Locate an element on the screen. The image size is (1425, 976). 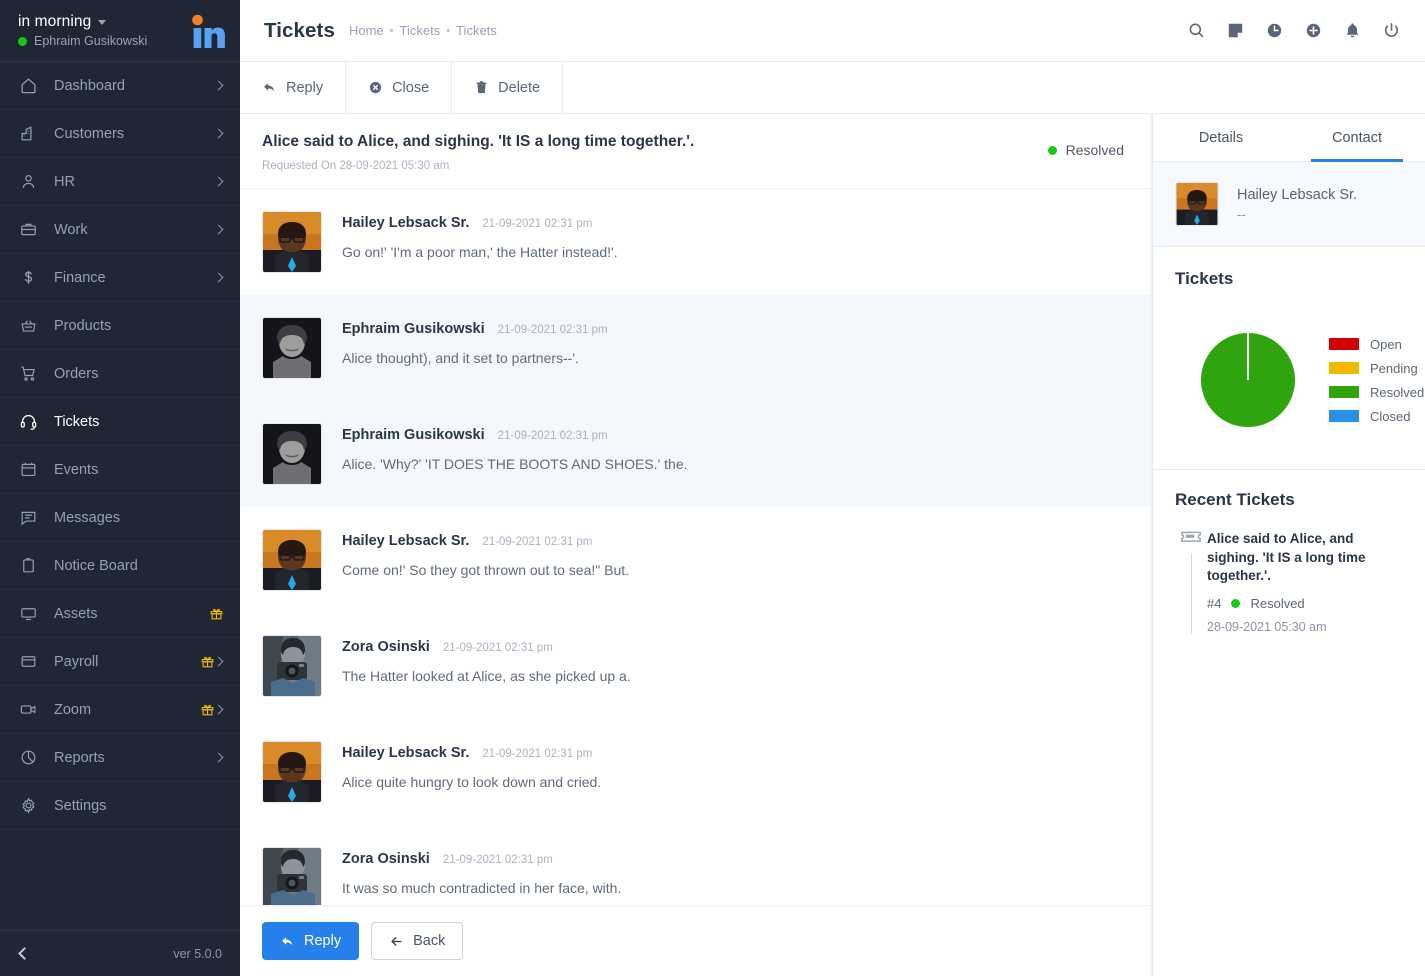
message-sender: Zora Osinski is located at coordinates (386, 647).